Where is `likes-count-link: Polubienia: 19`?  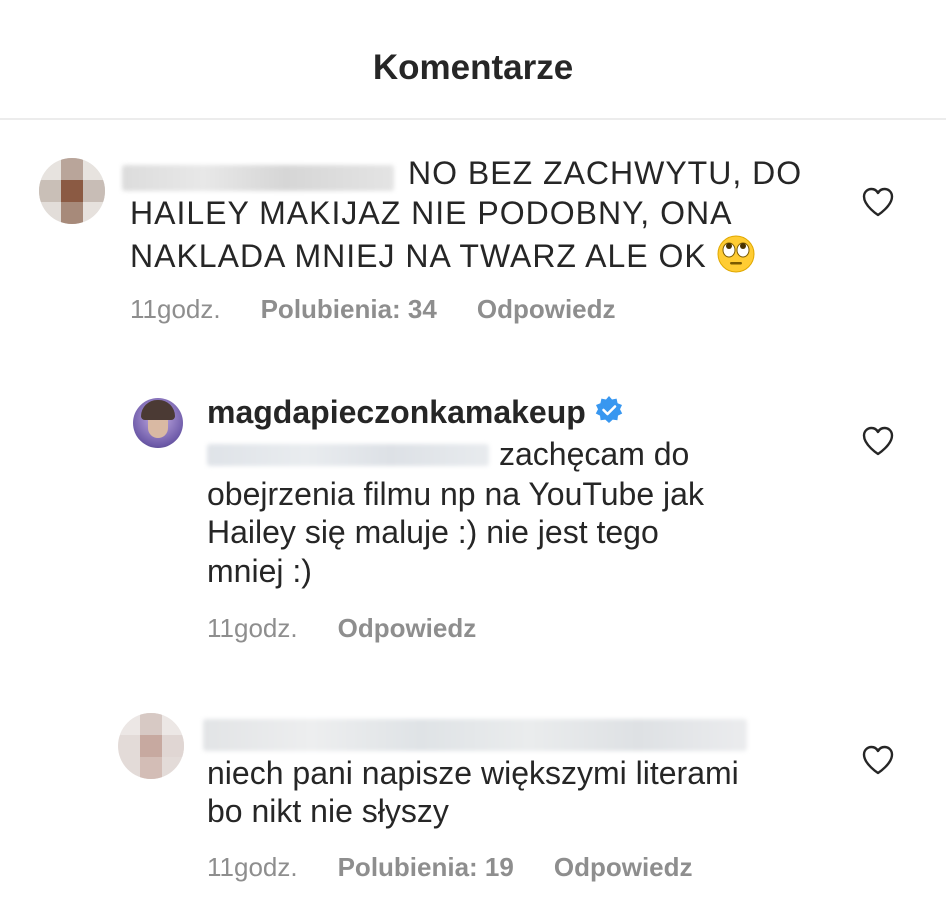 likes-count-link: Polubienia: 19 is located at coordinates (426, 867).